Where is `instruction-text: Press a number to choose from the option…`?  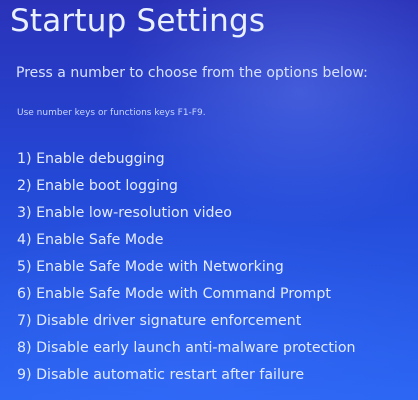 instruction-text: Press a number to choose from the option… is located at coordinates (192, 73).